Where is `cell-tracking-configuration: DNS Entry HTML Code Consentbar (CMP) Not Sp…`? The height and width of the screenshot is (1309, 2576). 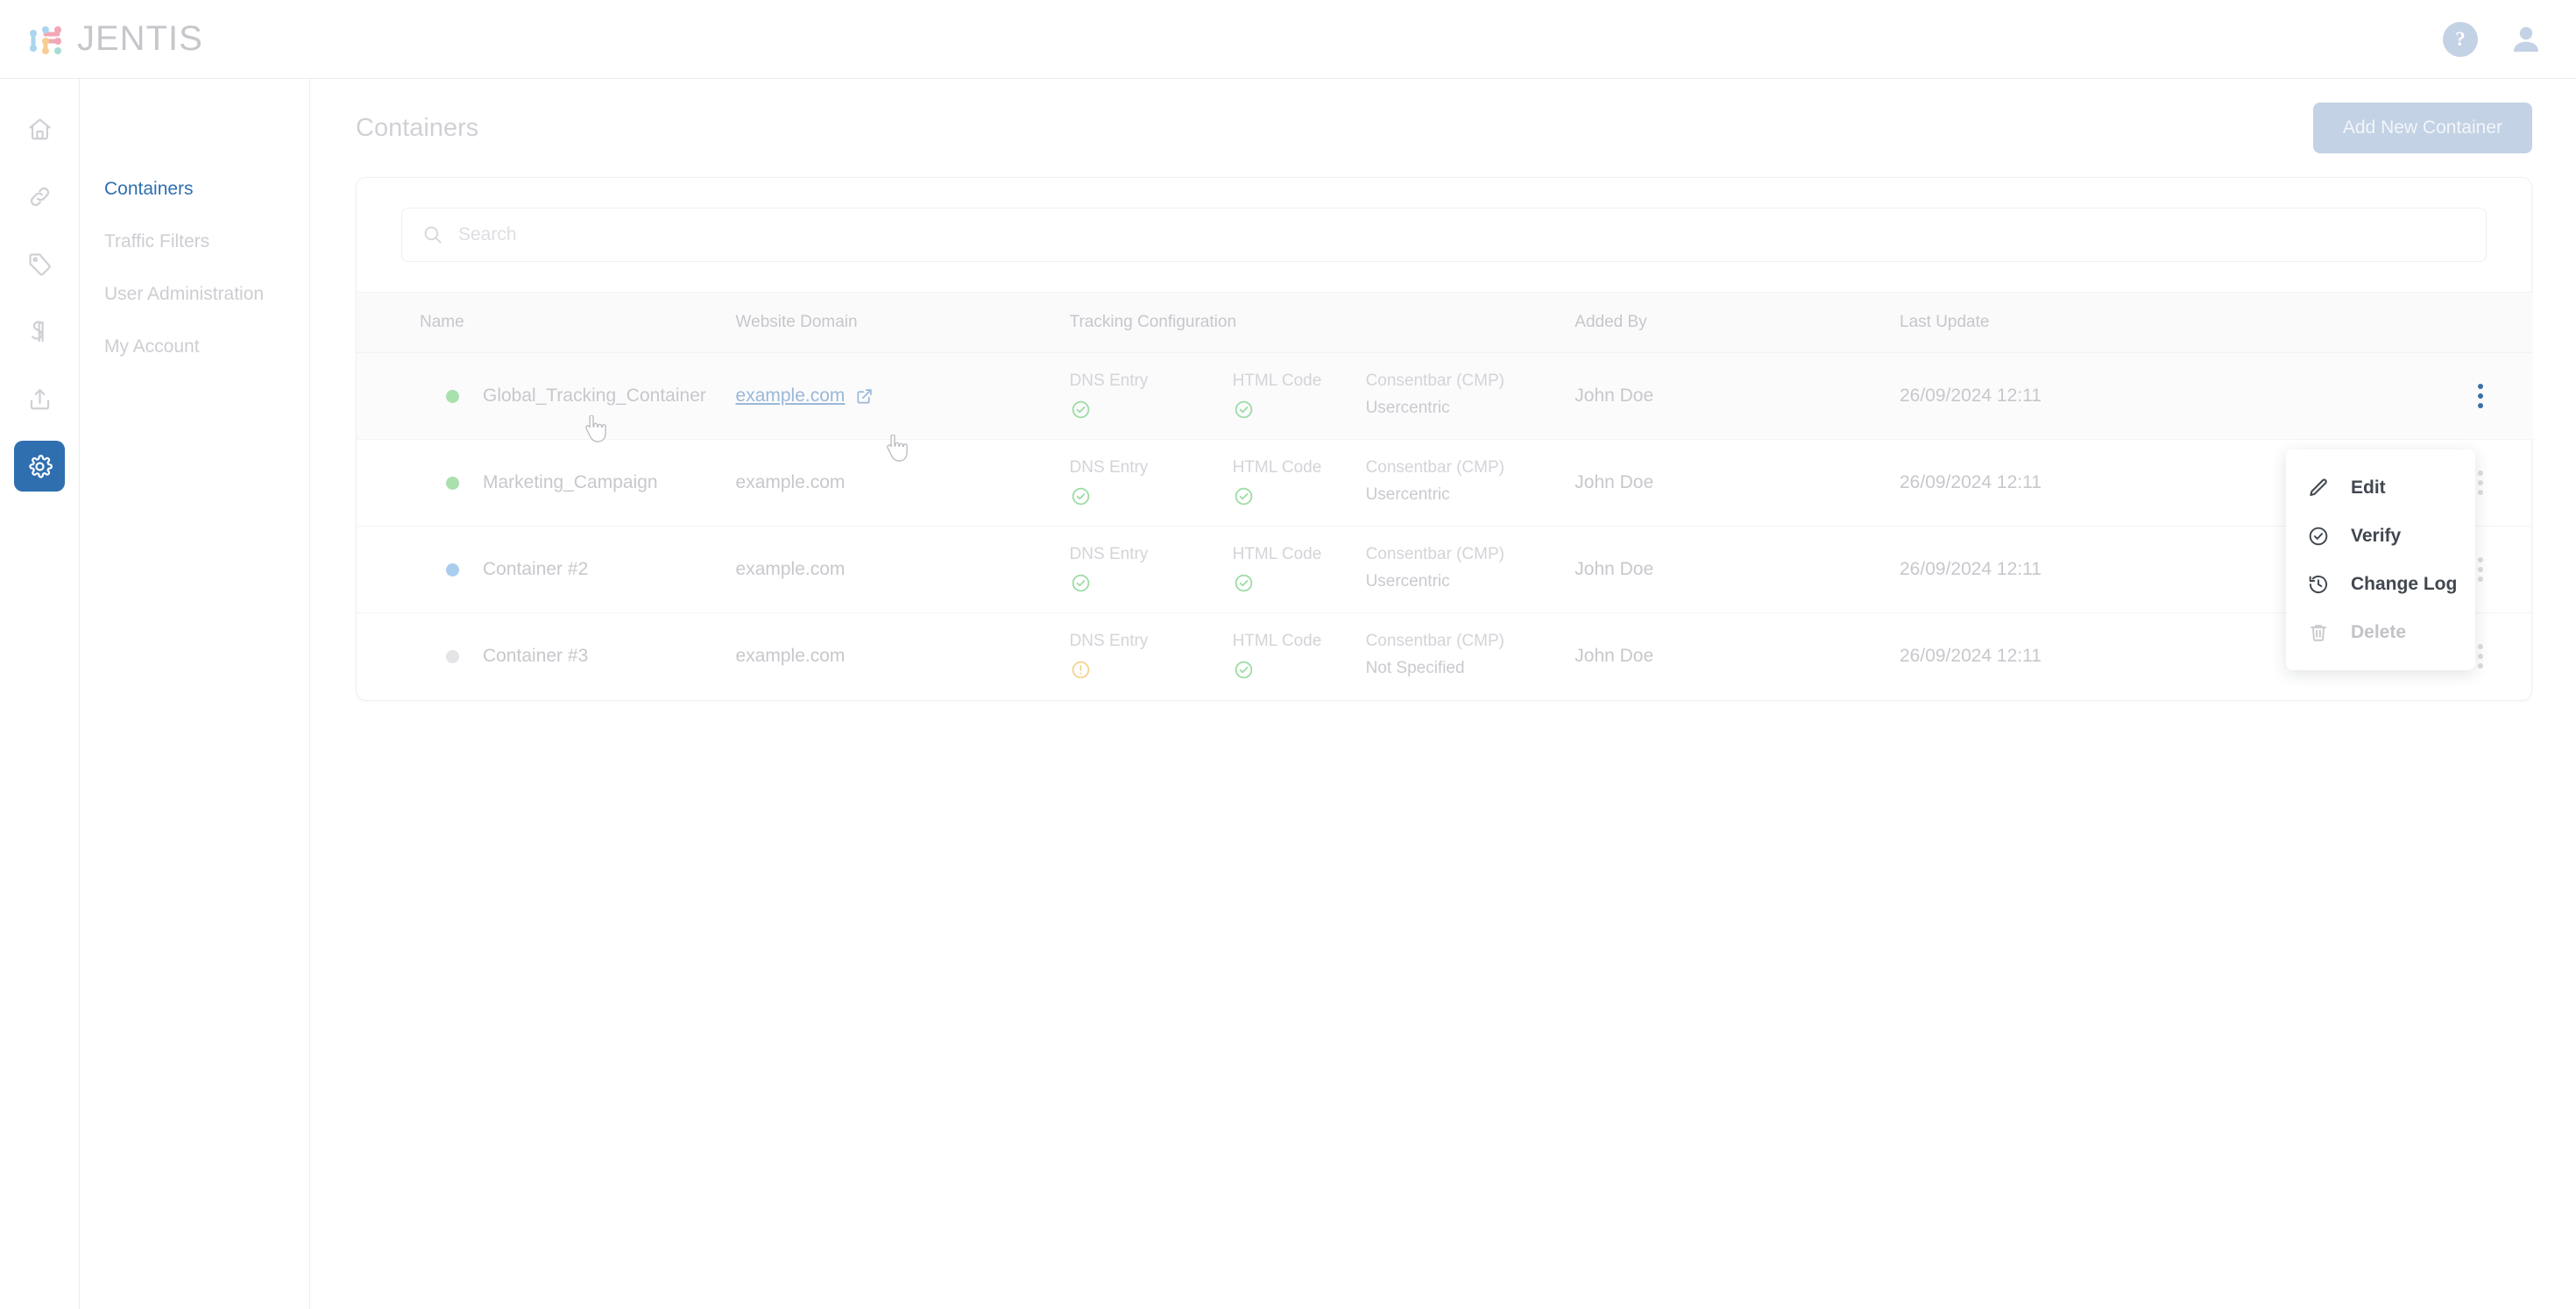
cell-tracking-configuration: DNS Entry HTML Code Consentbar (CMP) Not Sp… is located at coordinates (1322, 656).